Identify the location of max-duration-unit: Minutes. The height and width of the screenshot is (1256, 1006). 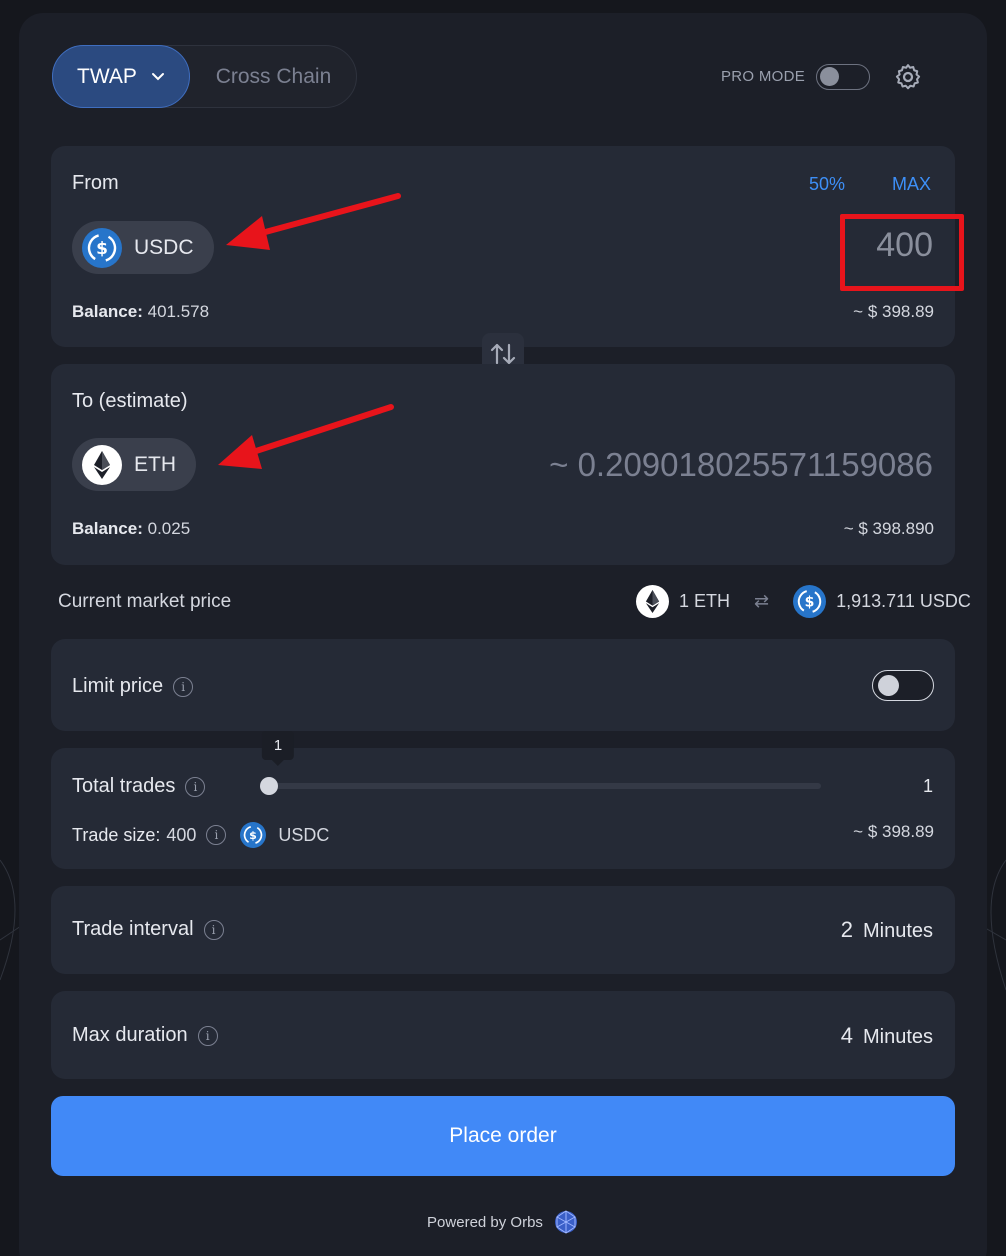
(898, 1037).